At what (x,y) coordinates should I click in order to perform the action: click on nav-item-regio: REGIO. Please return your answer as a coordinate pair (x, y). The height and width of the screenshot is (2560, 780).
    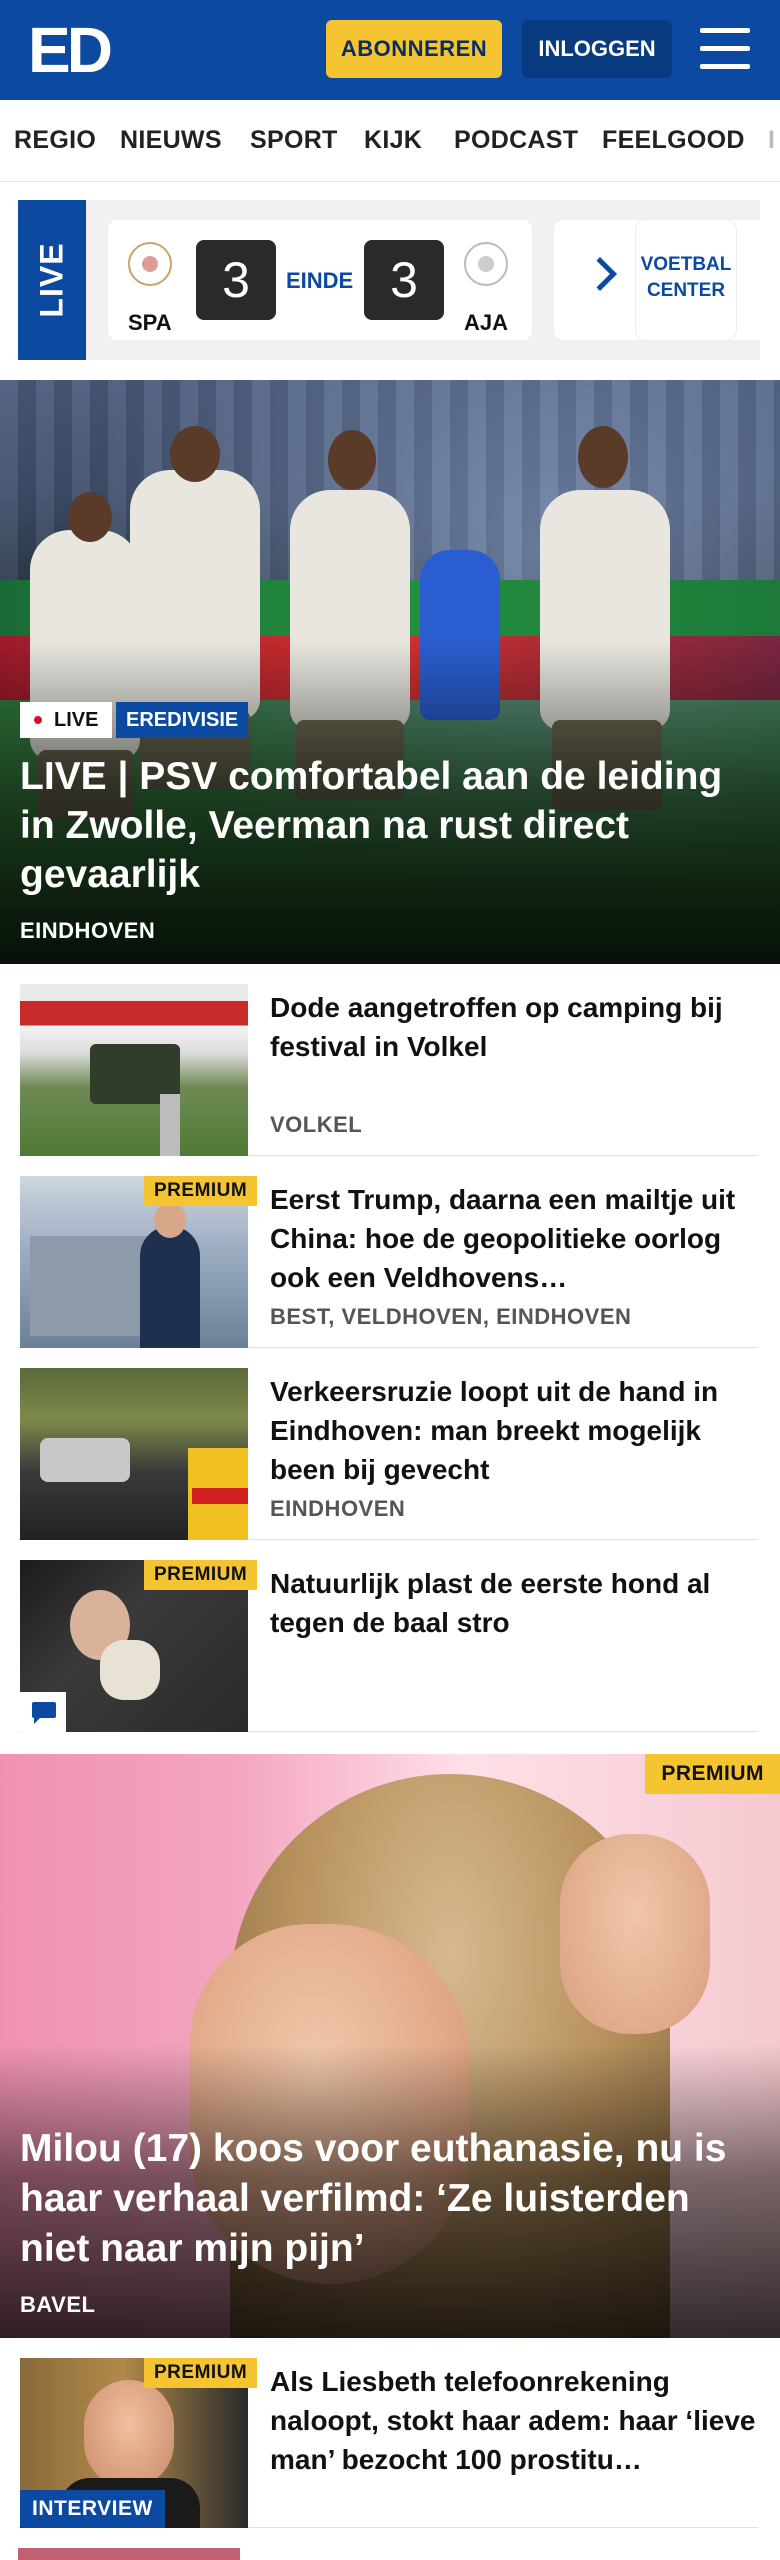
    Looking at the image, I should click on (55, 140).